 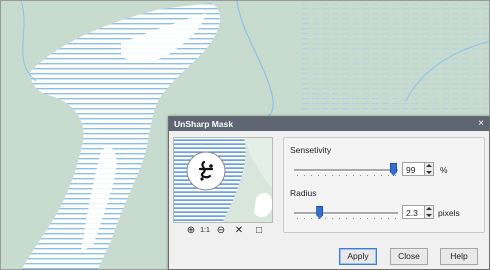 What do you see at coordinates (428, 212) in the screenshot?
I see `radius-spin-arrows` at bounding box center [428, 212].